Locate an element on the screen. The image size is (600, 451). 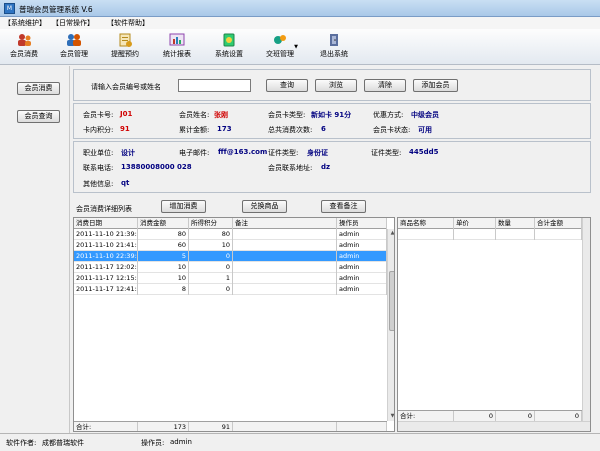
query-button: 查询 is located at coordinates (287, 85).